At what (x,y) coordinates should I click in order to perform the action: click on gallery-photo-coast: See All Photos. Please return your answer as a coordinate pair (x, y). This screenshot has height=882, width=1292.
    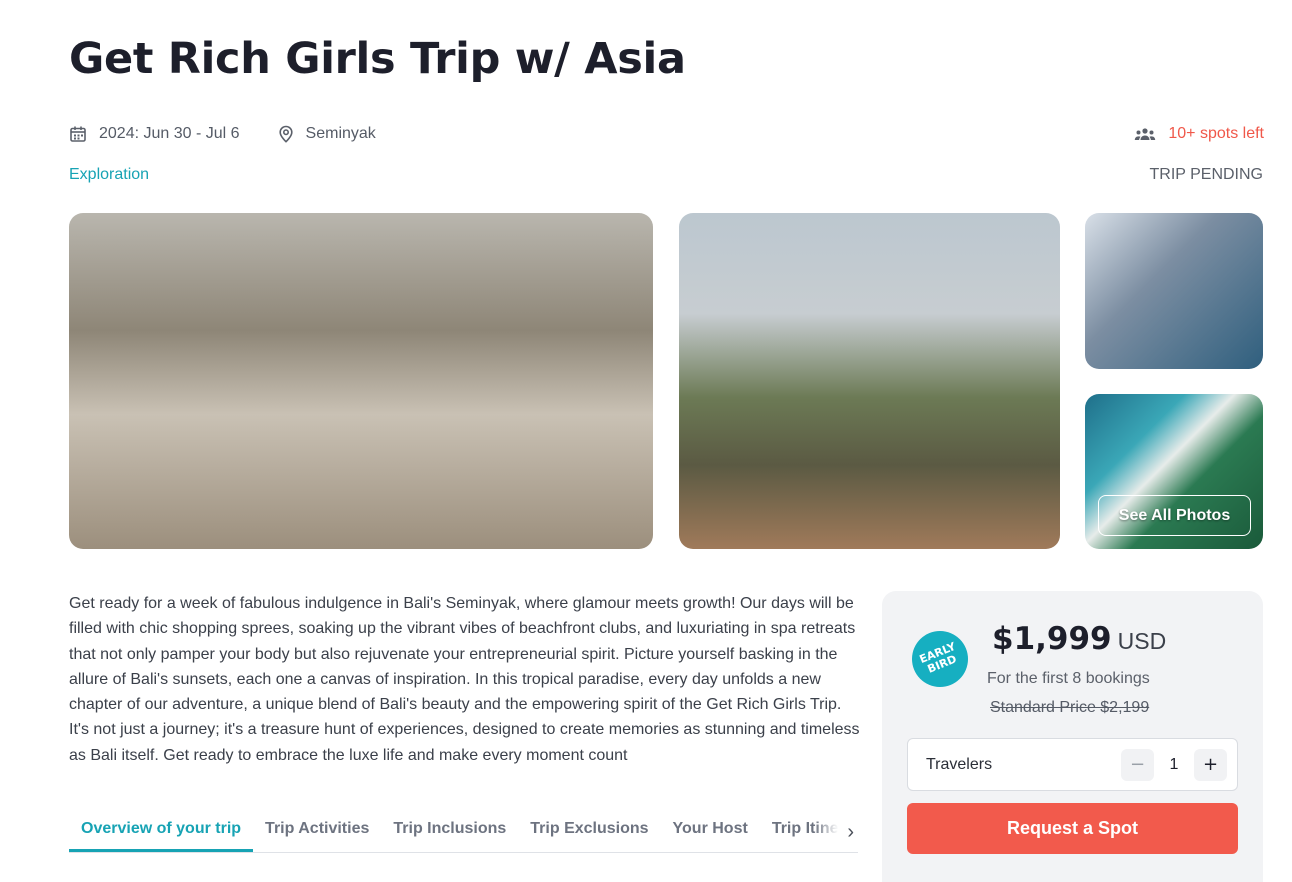
    Looking at the image, I should click on (1174, 471).